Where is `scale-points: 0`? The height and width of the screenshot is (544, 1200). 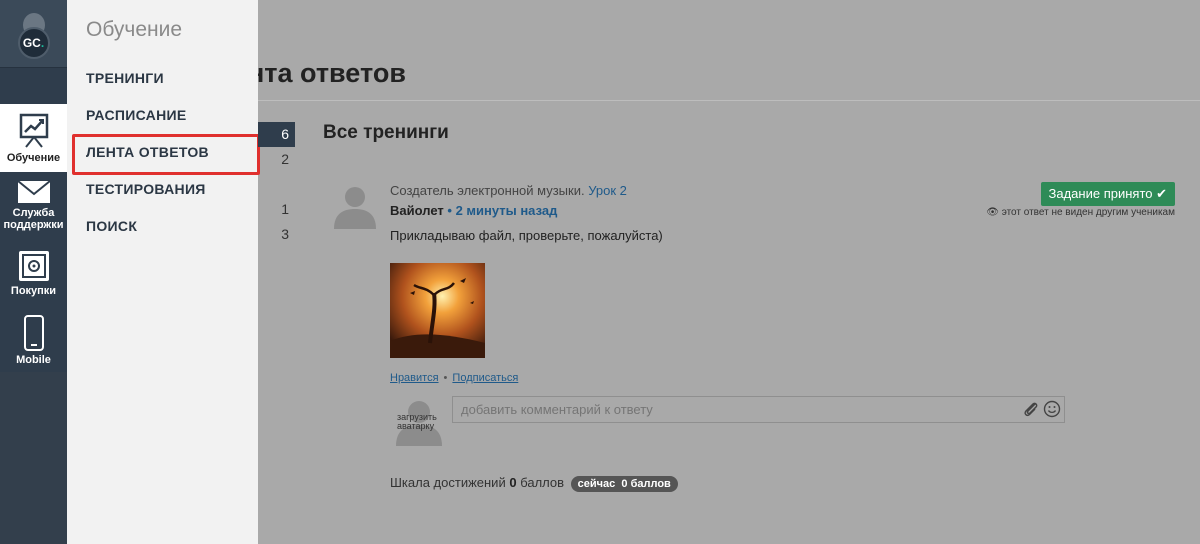
scale-points: 0 is located at coordinates (513, 482).